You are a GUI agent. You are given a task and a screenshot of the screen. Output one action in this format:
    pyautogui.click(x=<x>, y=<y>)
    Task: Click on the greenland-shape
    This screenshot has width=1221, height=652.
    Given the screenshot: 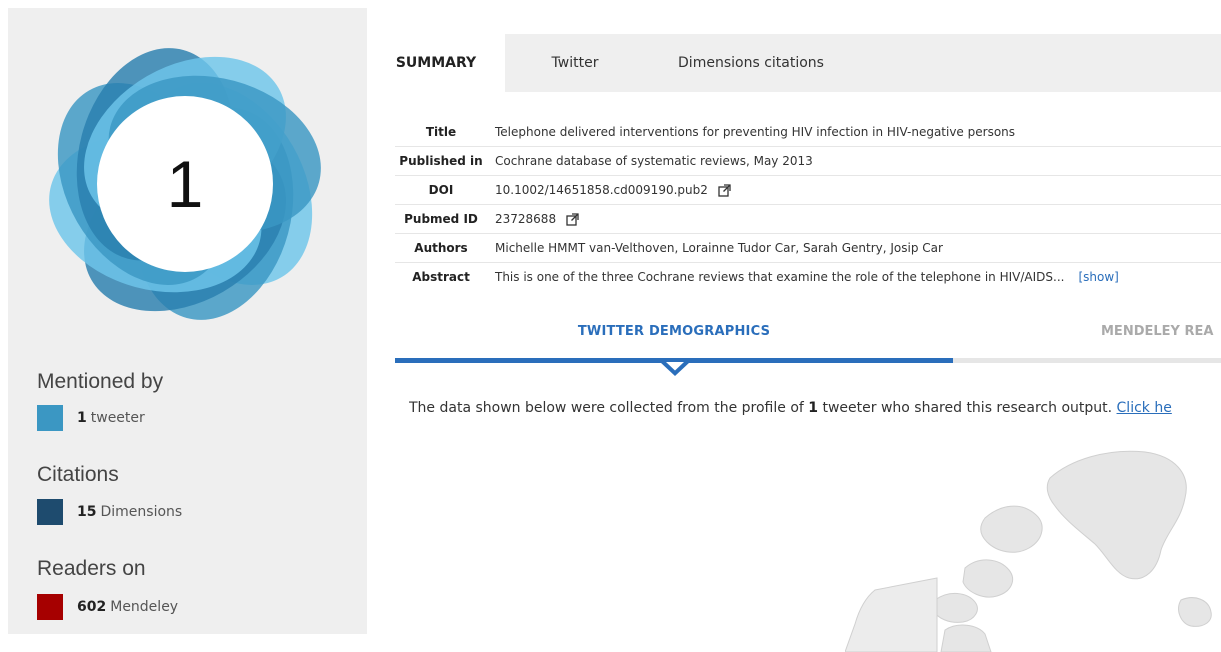 What is the action you would take?
    pyautogui.click(x=1116, y=515)
    